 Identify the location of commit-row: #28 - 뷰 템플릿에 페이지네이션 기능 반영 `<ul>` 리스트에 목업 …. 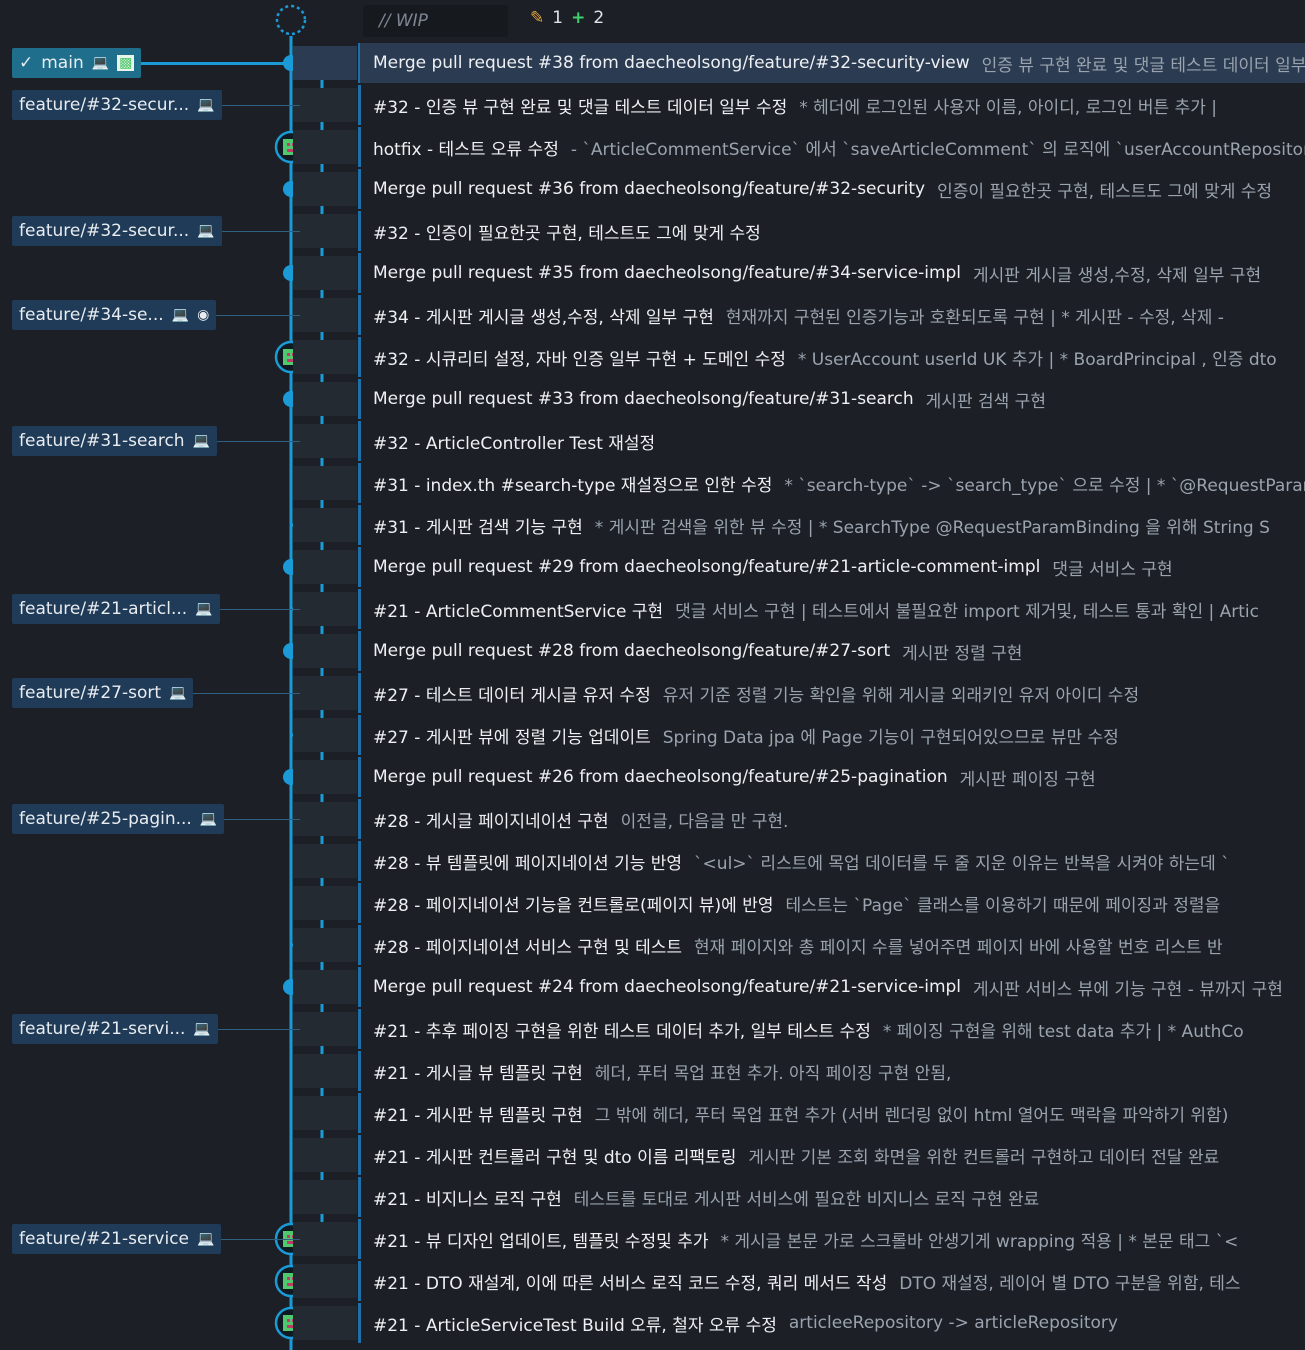
(832, 861).